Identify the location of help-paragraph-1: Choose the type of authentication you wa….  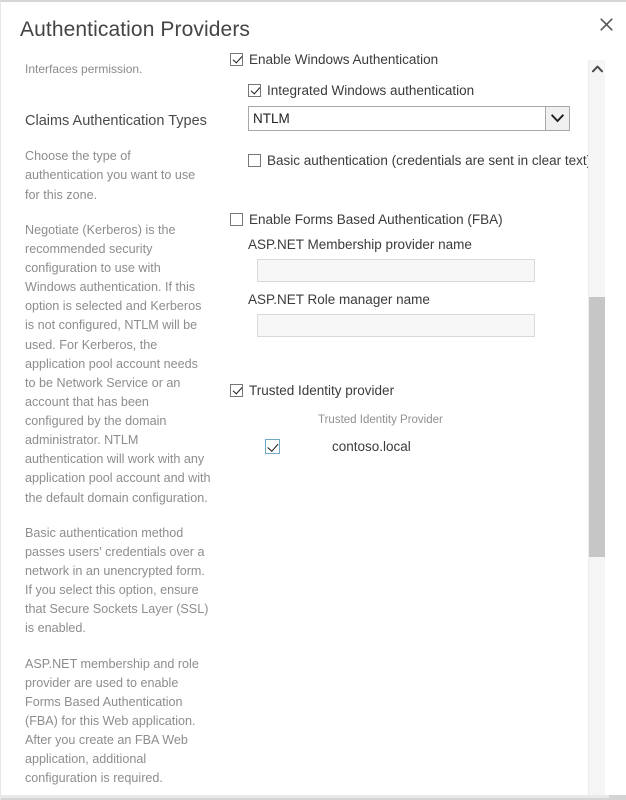
(110, 175).